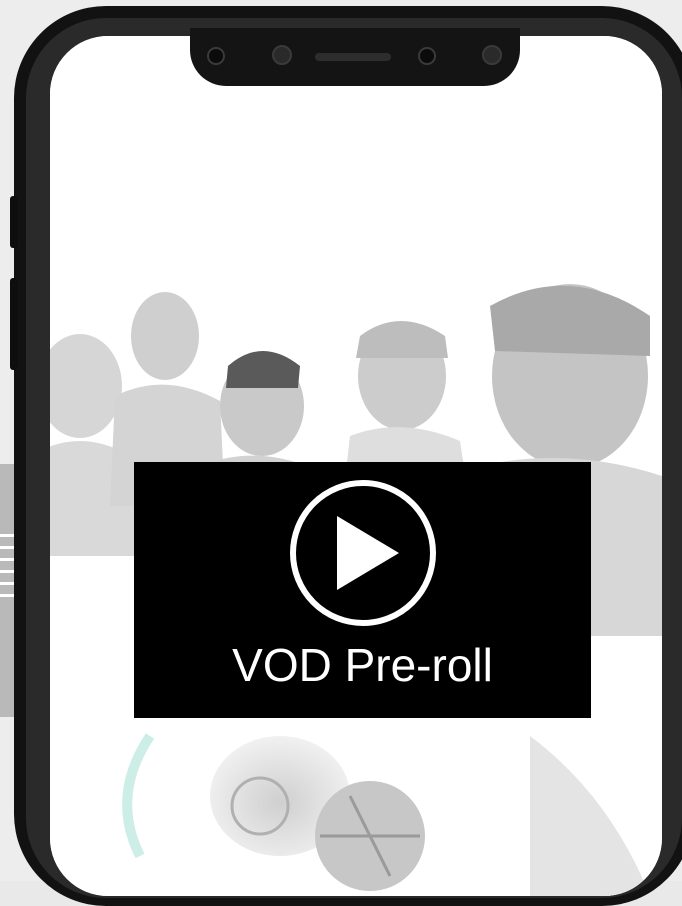 The height and width of the screenshot is (906, 682). What do you see at coordinates (14, 222) in the screenshot?
I see `phone-side-button-top` at bounding box center [14, 222].